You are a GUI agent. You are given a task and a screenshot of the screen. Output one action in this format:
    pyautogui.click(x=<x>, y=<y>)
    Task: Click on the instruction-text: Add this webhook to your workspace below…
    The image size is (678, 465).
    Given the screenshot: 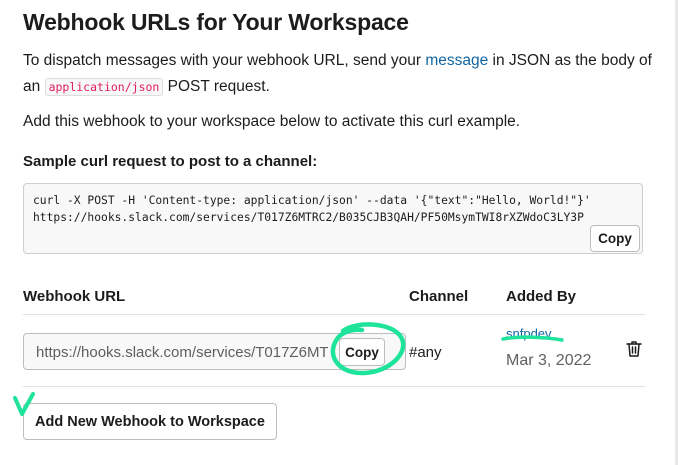 What is the action you would take?
    pyautogui.click(x=272, y=121)
    